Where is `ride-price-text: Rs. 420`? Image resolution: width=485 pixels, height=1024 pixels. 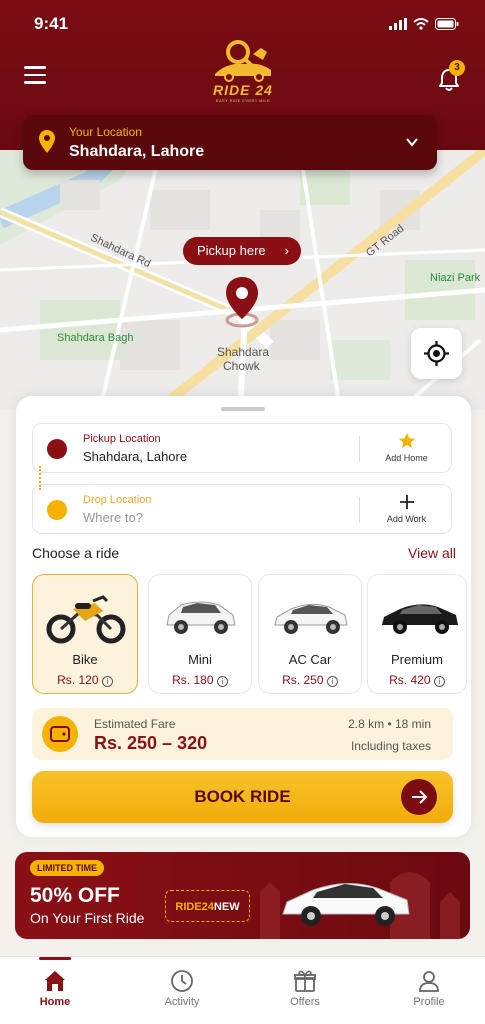 ride-price-text: Rs. 420 is located at coordinates (410, 680).